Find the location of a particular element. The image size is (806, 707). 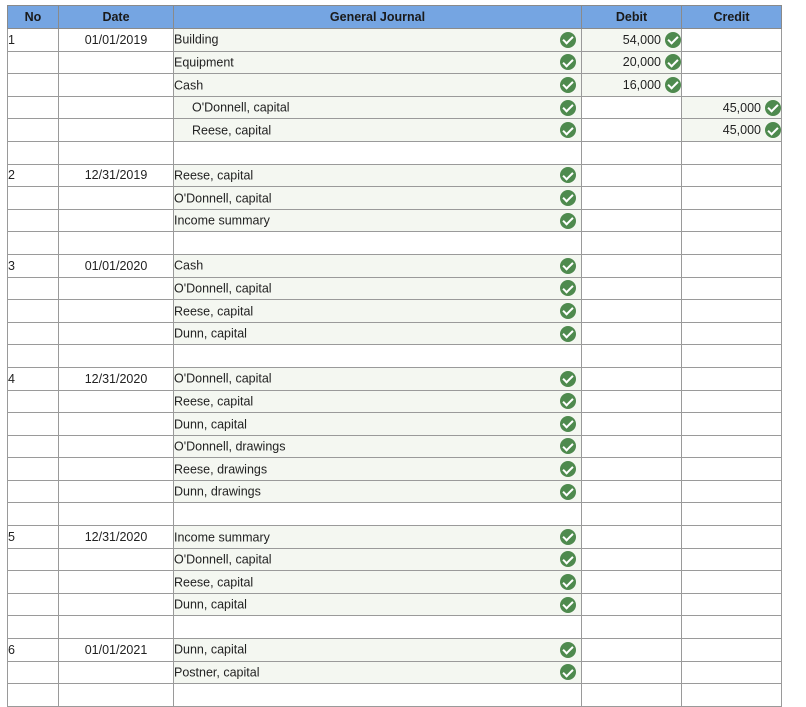

account-field: Income summary is located at coordinates (377, 220).